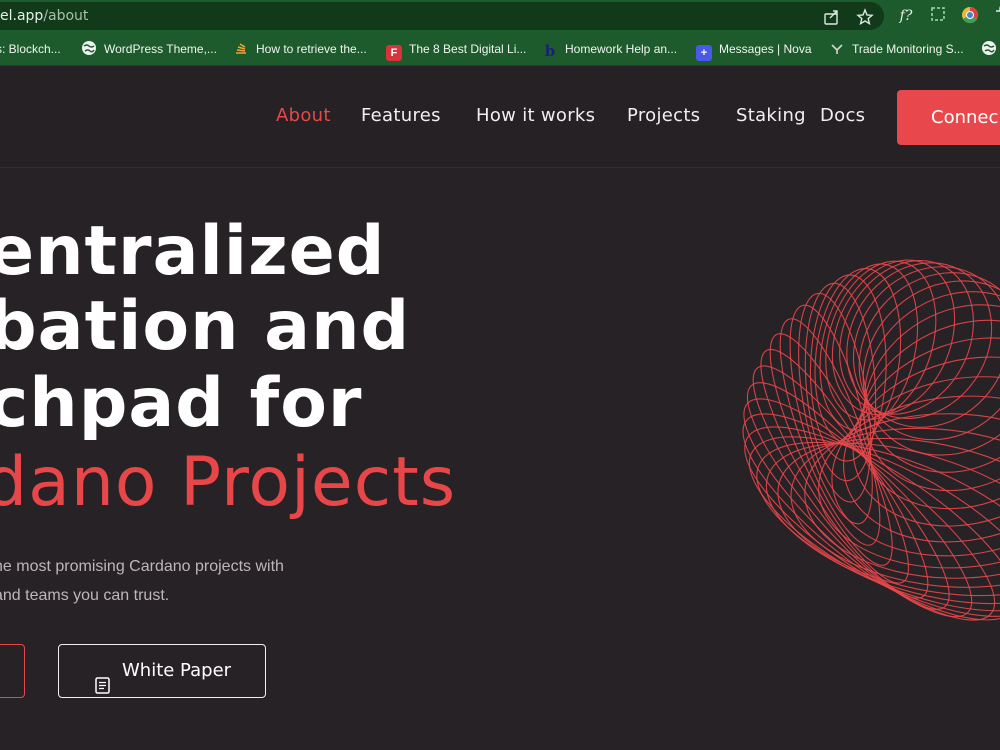 This screenshot has height=750, width=1000. Describe the element at coordinates (12, 671) in the screenshot. I see `launch-app-button` at that location.